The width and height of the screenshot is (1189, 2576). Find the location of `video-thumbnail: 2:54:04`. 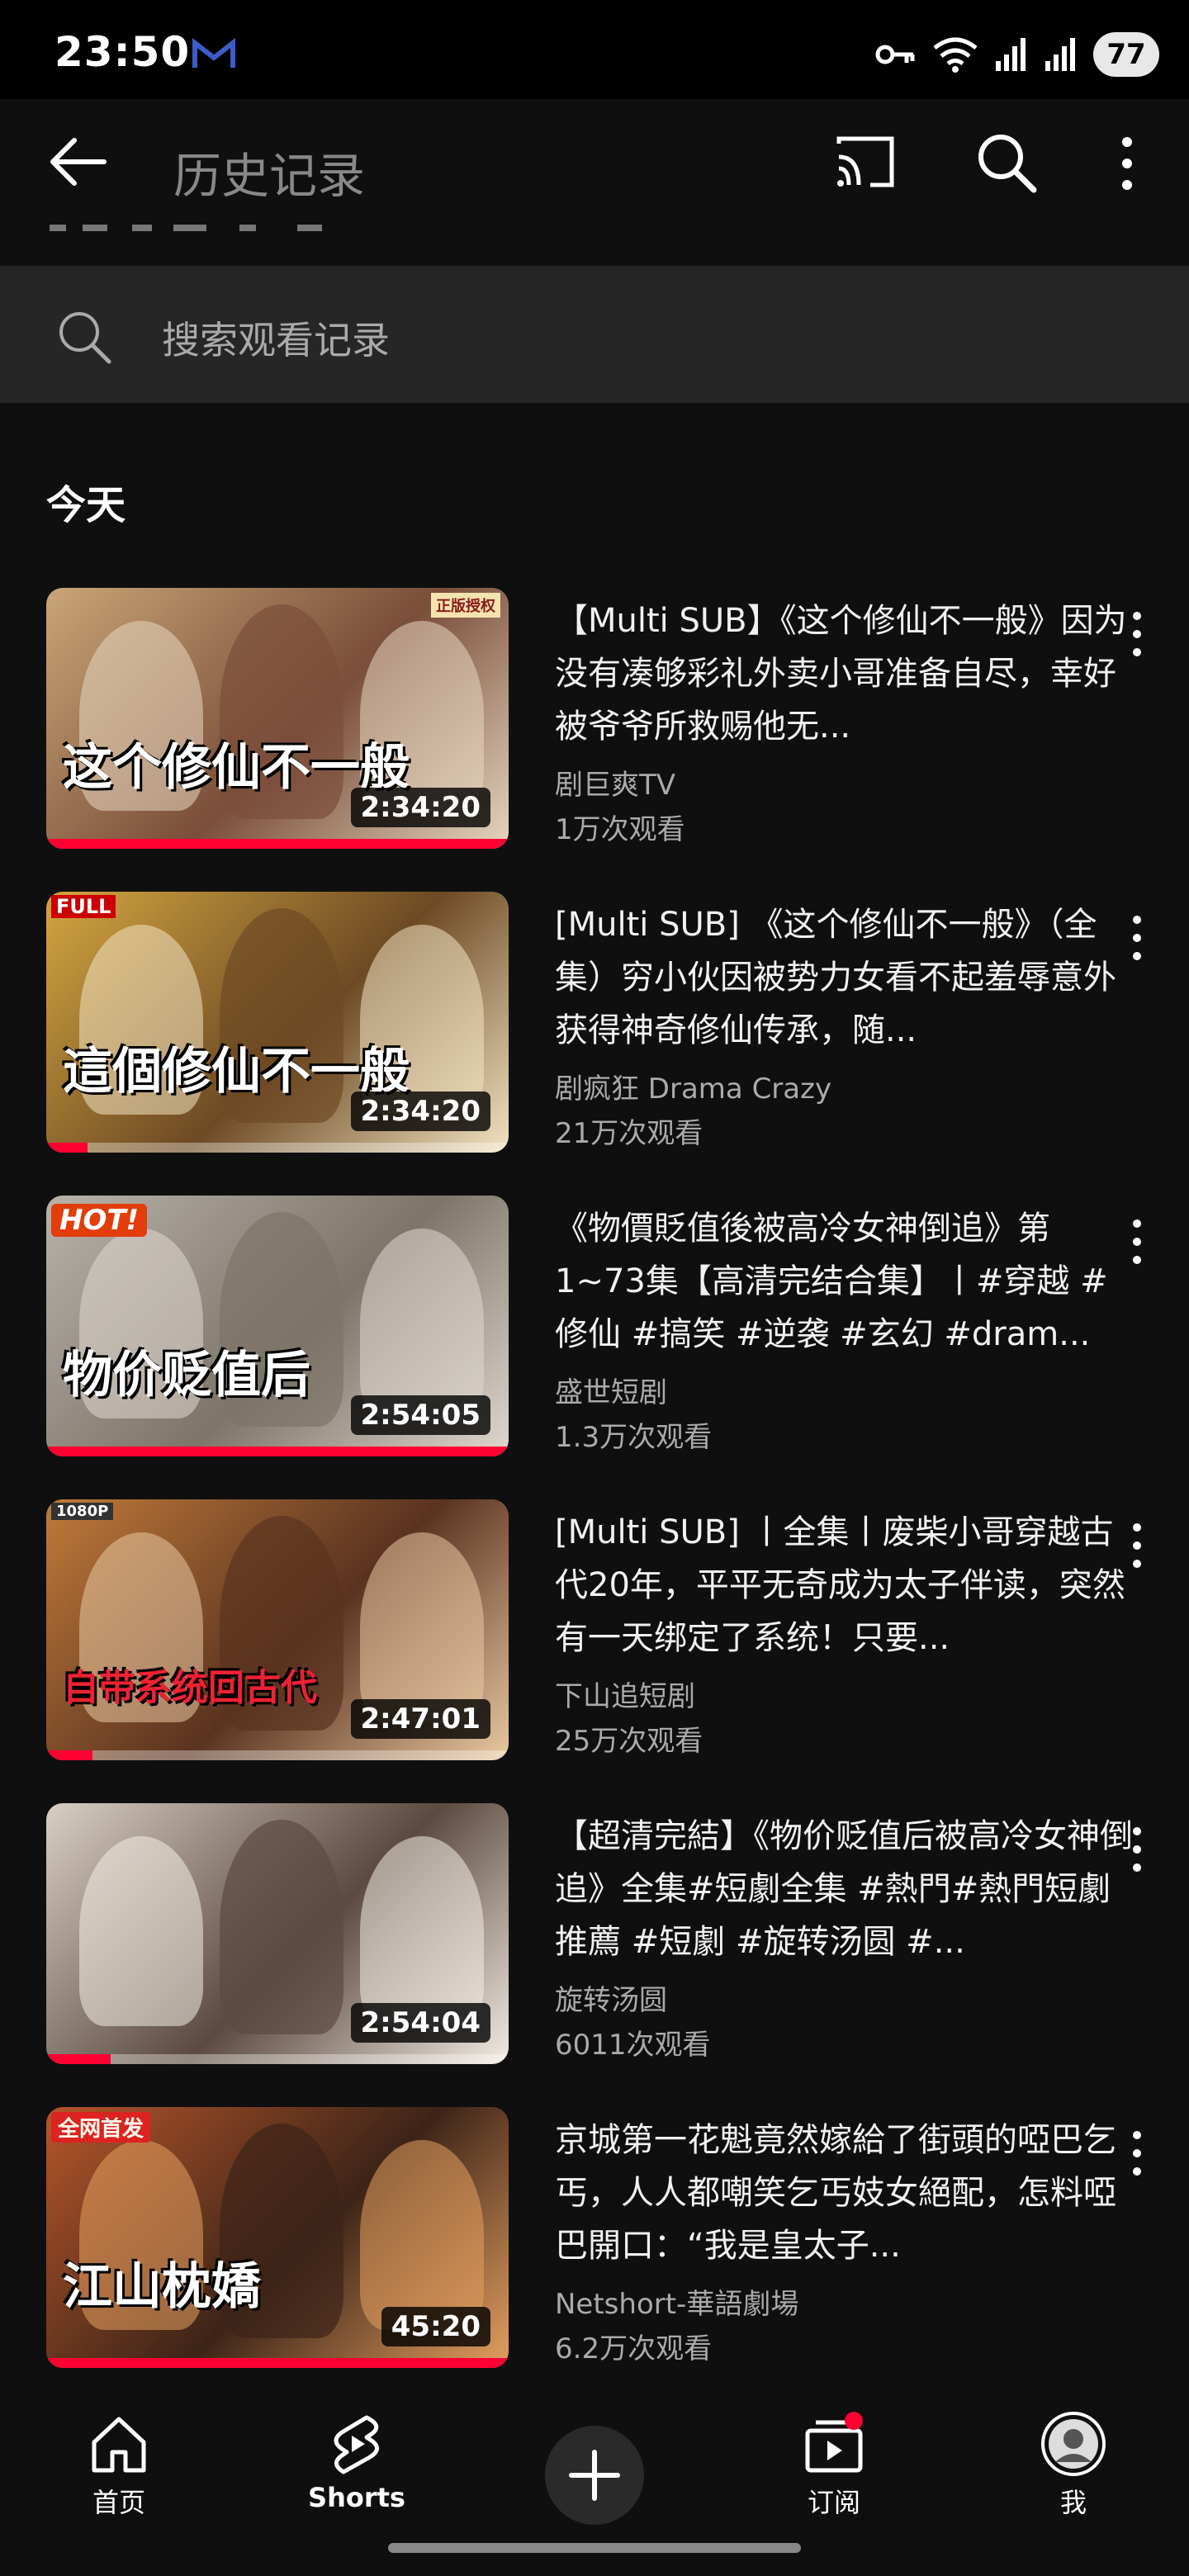

video-thumbnail: 2:54:04 is located at coordinates (277, 1933).